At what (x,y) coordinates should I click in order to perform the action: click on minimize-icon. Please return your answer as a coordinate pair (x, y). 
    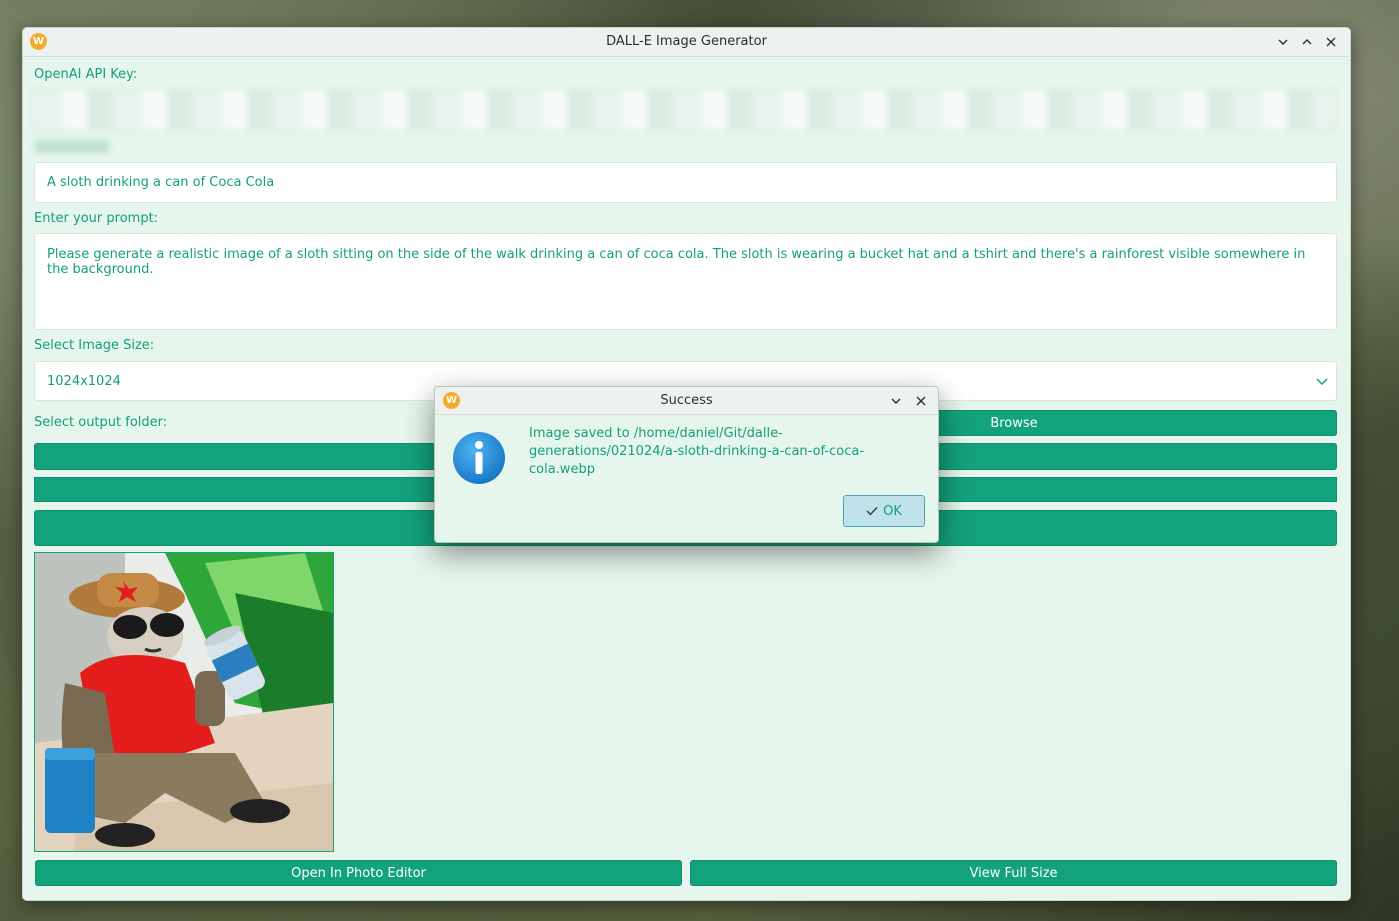
    Looking at the image, I should click on (1283, 42).